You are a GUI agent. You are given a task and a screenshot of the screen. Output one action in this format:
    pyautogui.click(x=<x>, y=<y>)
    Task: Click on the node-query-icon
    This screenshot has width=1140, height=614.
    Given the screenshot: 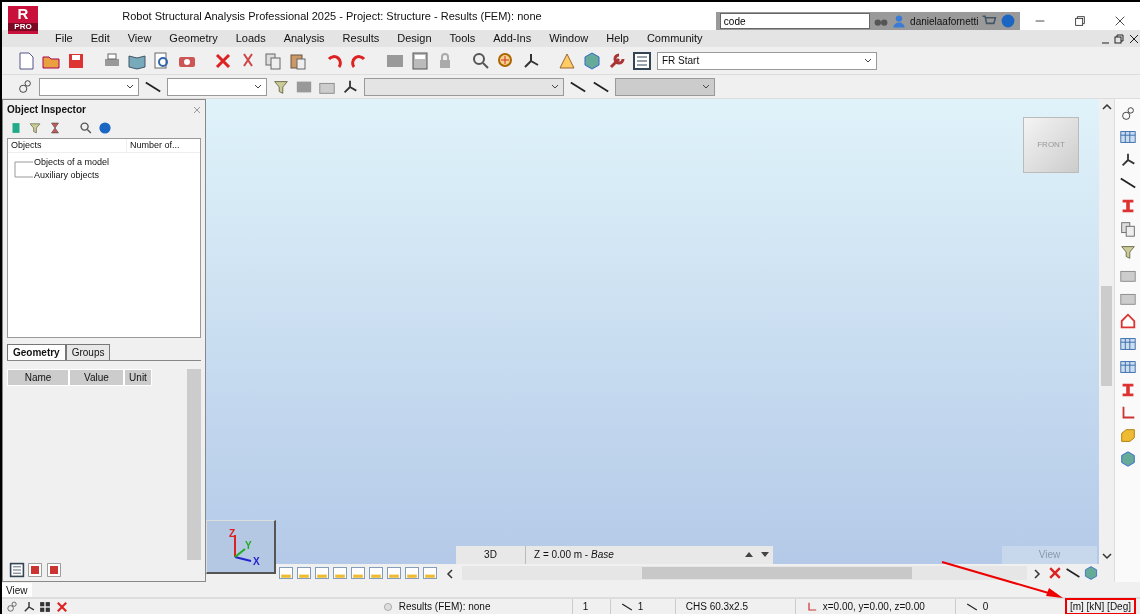 What is the action you would take?
    pyautogui.click(x=25, y=86)
    